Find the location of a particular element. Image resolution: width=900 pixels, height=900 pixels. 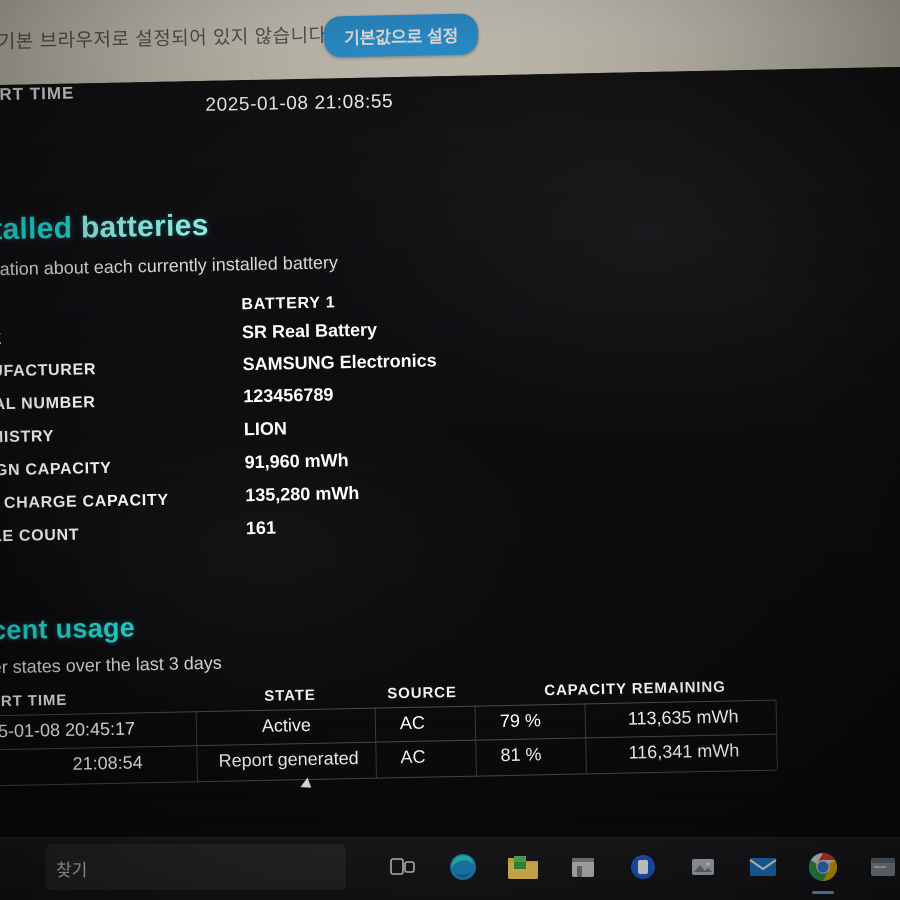

store-icon is located at coordinates (583, 867).